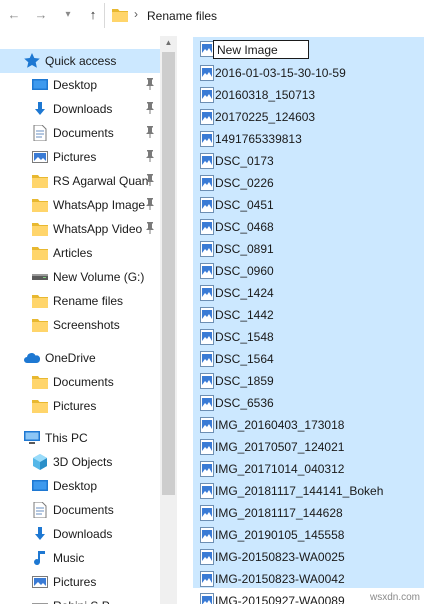  Describe the element at coordinates (80, 133) in the screenshot. I see `nav-item-documents: Documents` at that location.